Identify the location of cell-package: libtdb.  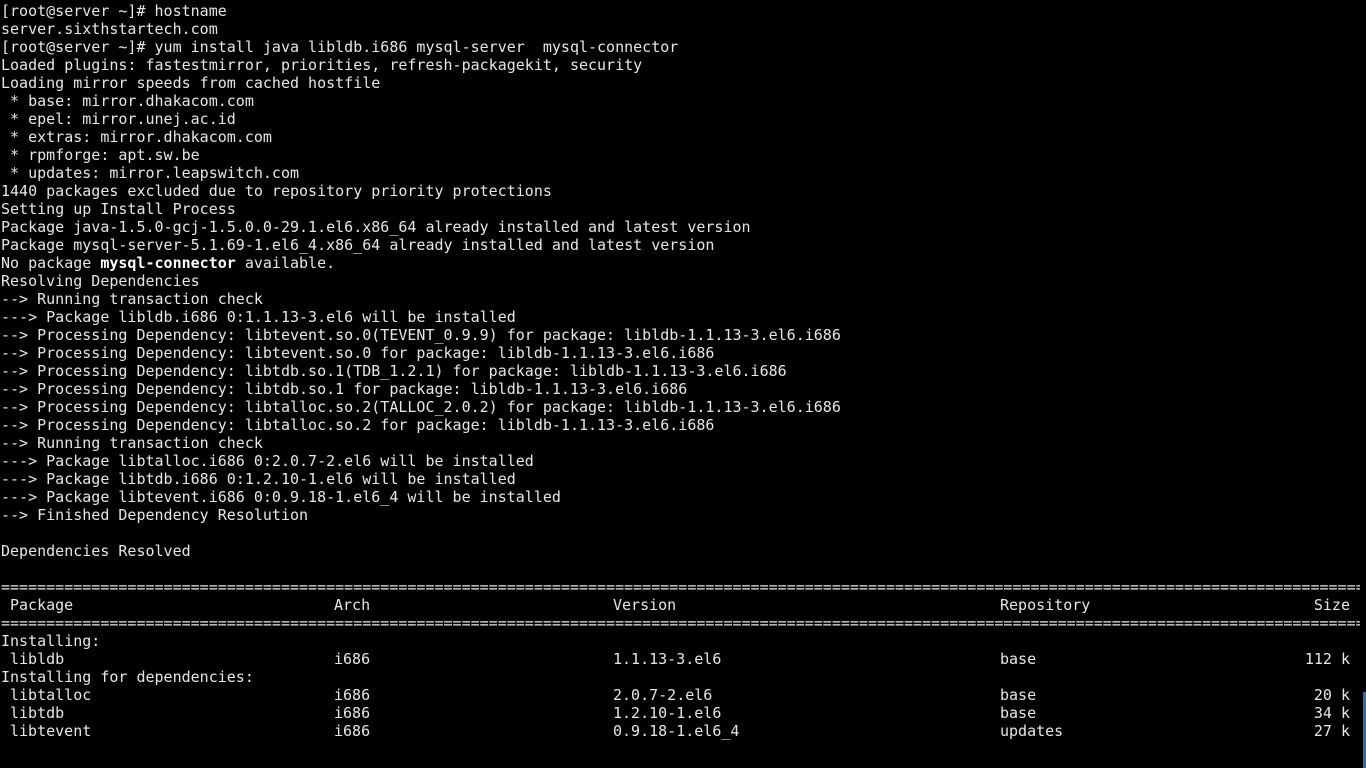
(37, 713).